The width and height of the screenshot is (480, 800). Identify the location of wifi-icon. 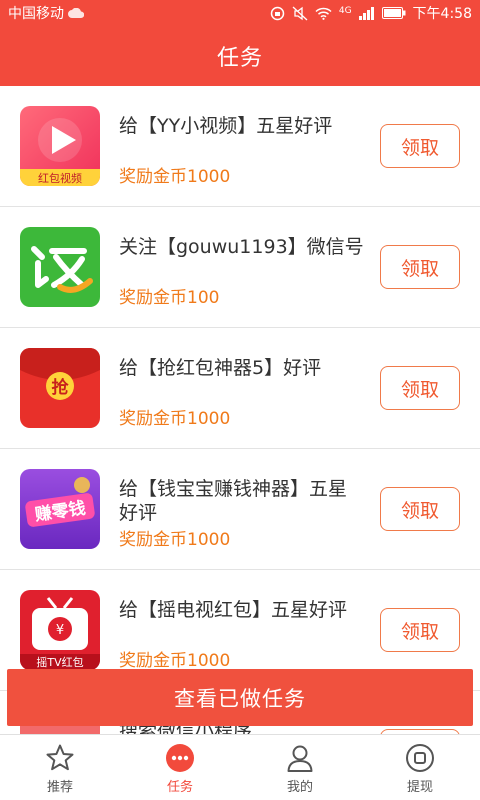
(323, 13).